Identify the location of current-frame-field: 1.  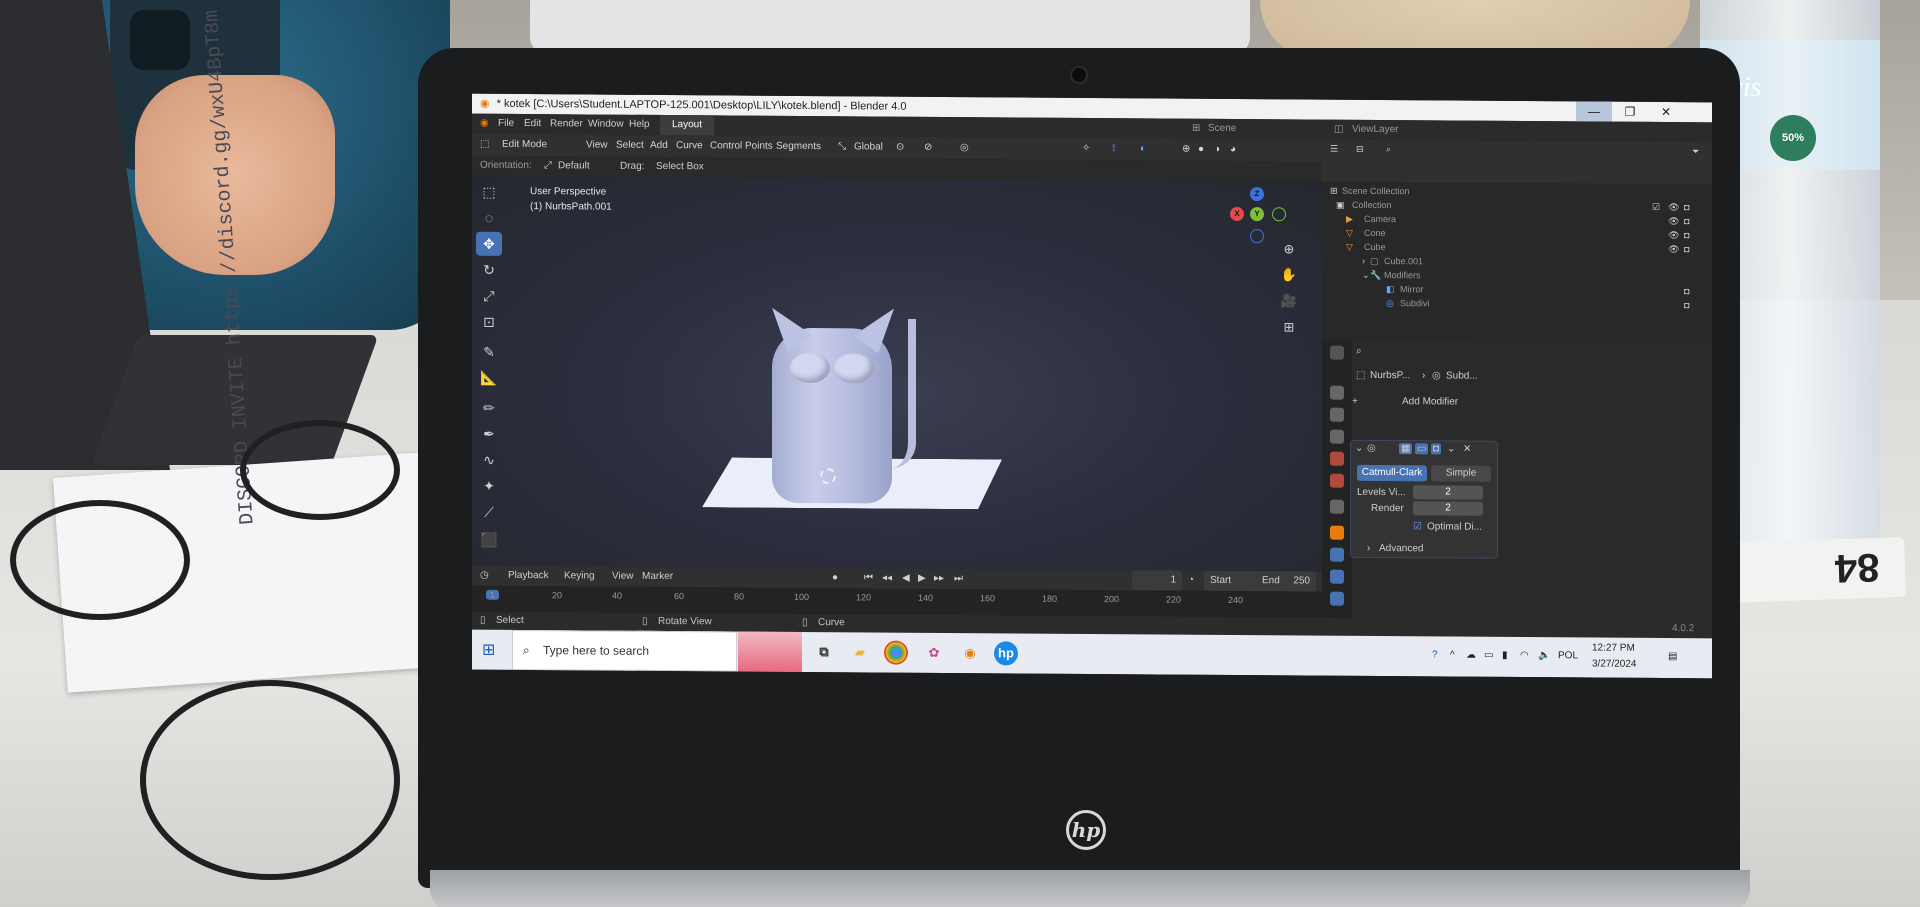
(1157, 580).